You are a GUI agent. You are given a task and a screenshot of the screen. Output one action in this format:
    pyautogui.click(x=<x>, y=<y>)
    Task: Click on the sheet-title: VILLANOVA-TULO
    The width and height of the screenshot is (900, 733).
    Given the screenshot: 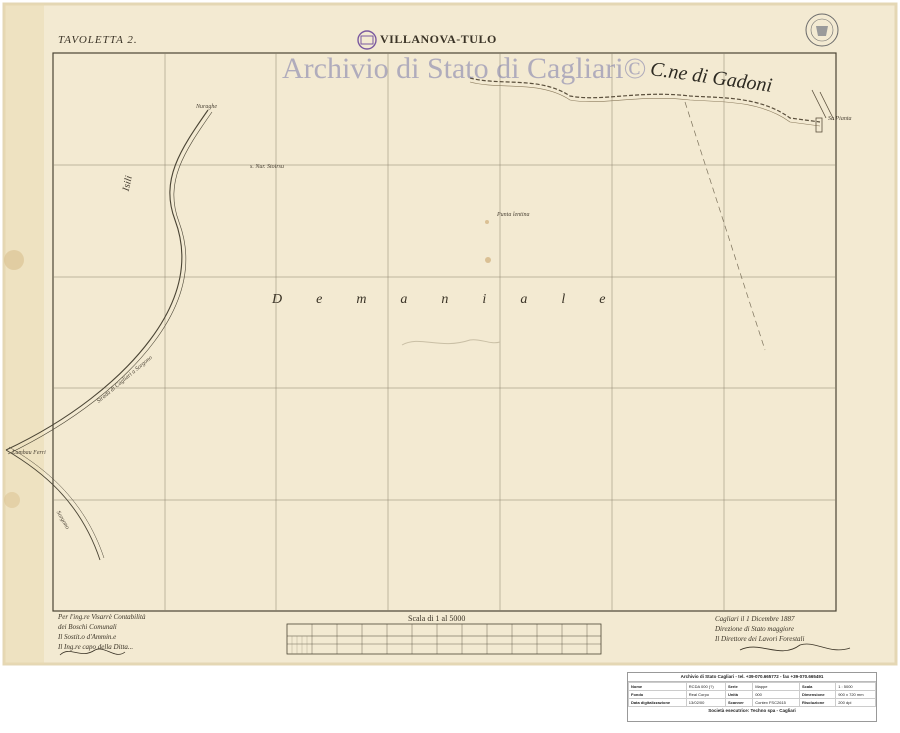 What is the action you would take?
    pyautogui.click(x=438, y=39)
    